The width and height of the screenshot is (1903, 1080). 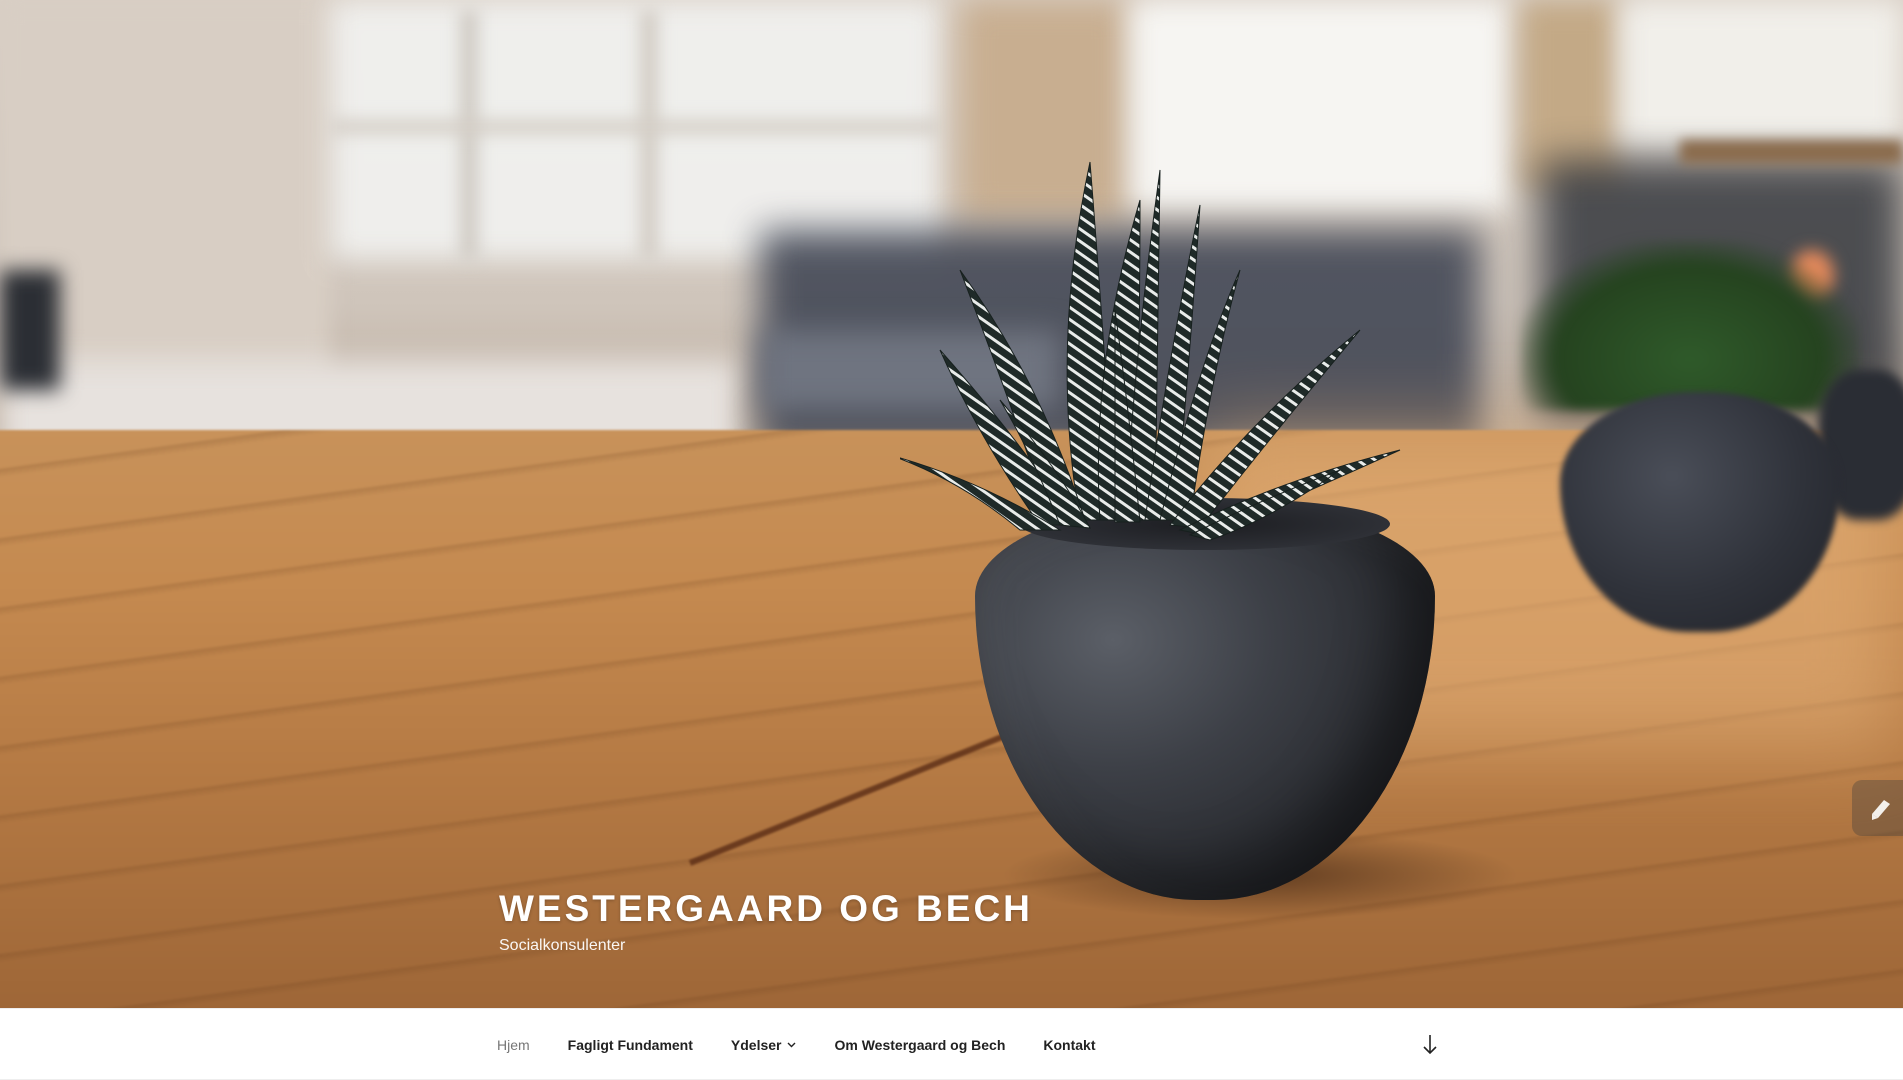 I want to click on nav-item-label: Om Westergaard og Bech, so click(x=920, y=1045).